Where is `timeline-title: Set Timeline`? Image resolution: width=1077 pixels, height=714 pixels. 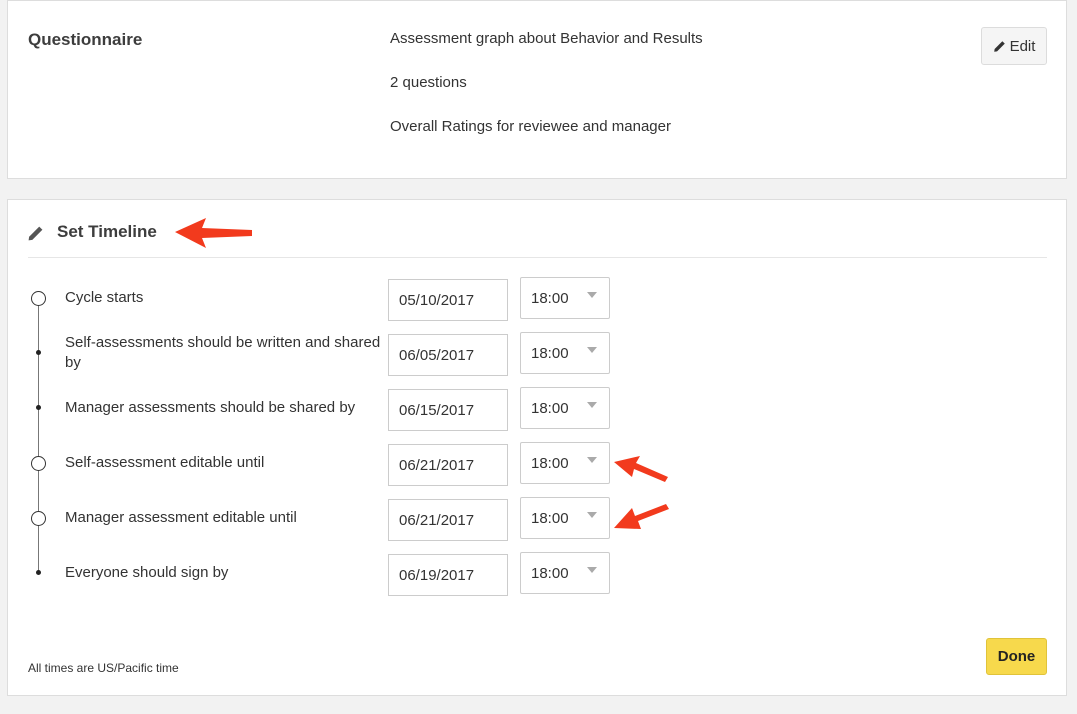
timeline-title: Set Timeline is located at coordinates (107, 231).